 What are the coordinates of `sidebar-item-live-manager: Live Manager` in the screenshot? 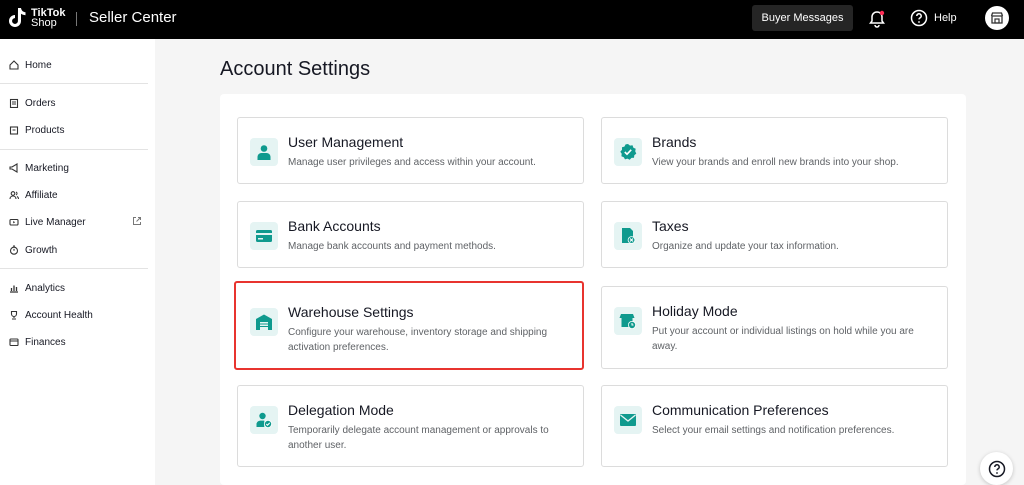 It's located at (77, 222).